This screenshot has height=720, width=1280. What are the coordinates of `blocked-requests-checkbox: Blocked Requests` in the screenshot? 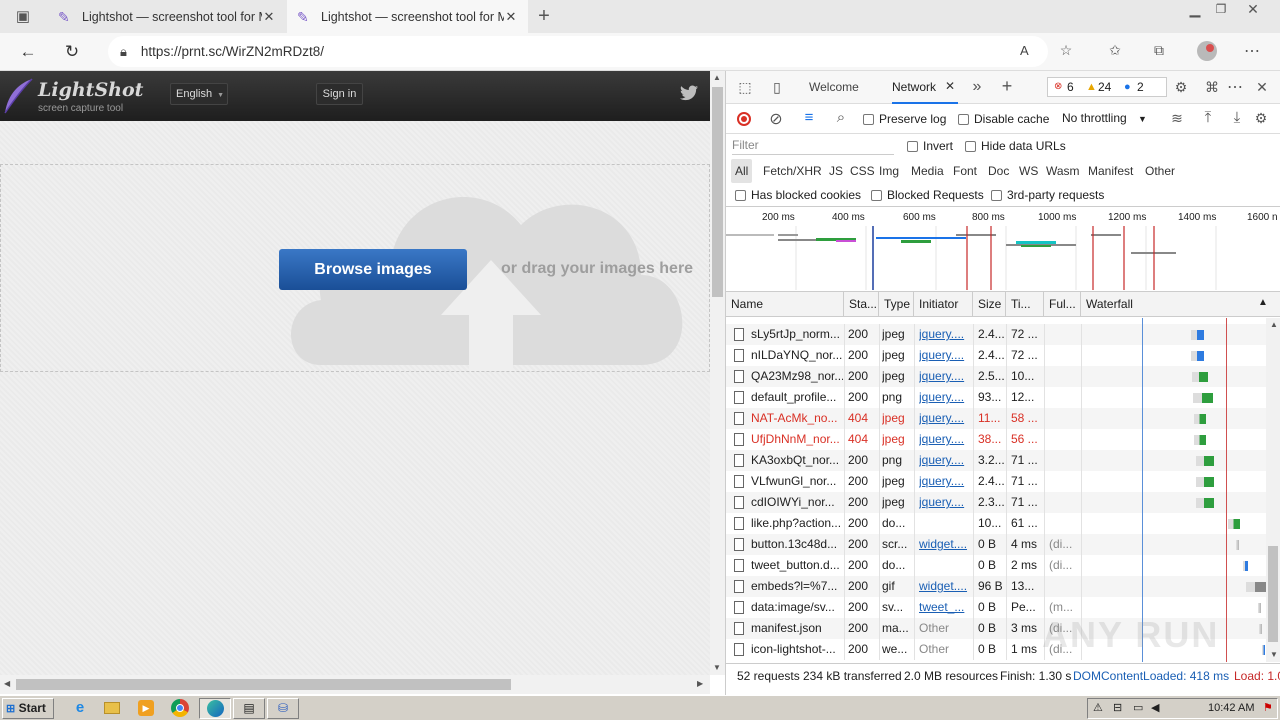 It's located at (927, 195).